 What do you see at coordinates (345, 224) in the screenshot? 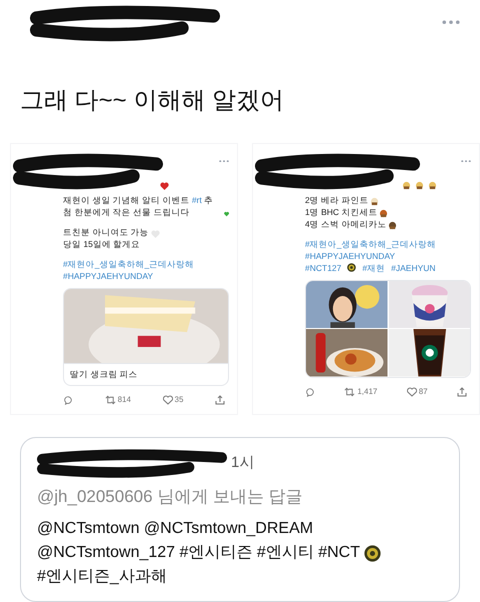
I see `tweet-text: 4명 스벅 아메리카노` at bounding box center [345, 224].